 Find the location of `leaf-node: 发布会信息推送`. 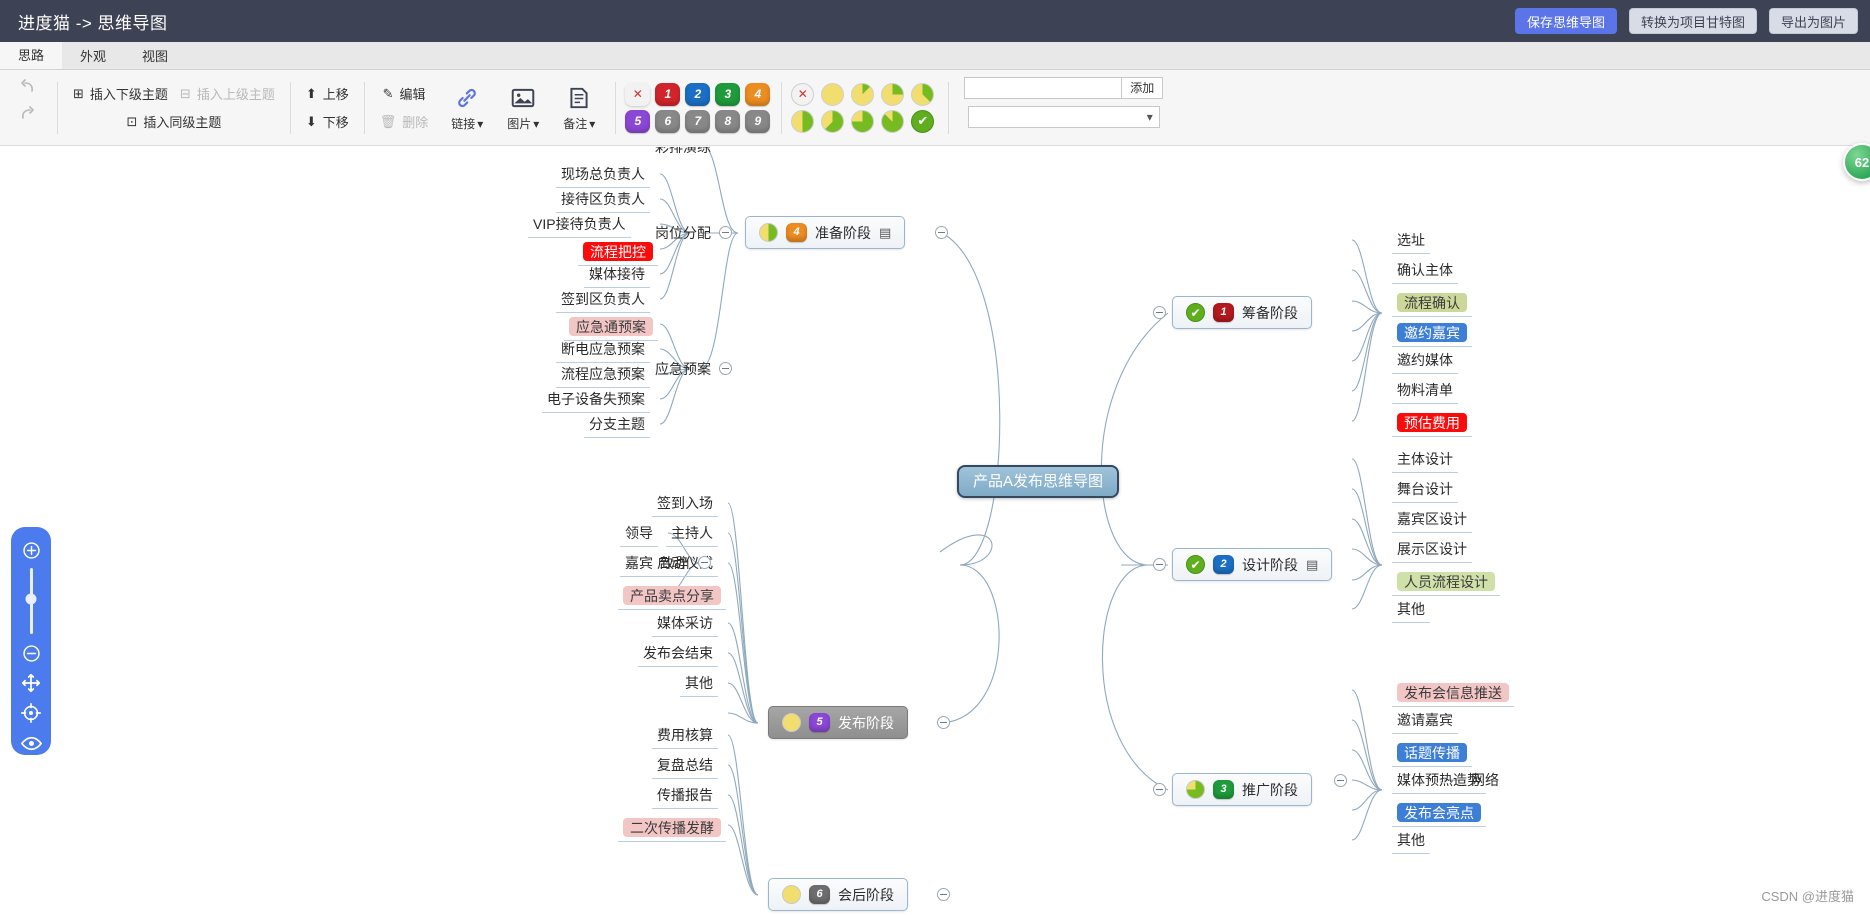

leaf-node: 发布会信息推送 is located at coordinates (1453, 693).